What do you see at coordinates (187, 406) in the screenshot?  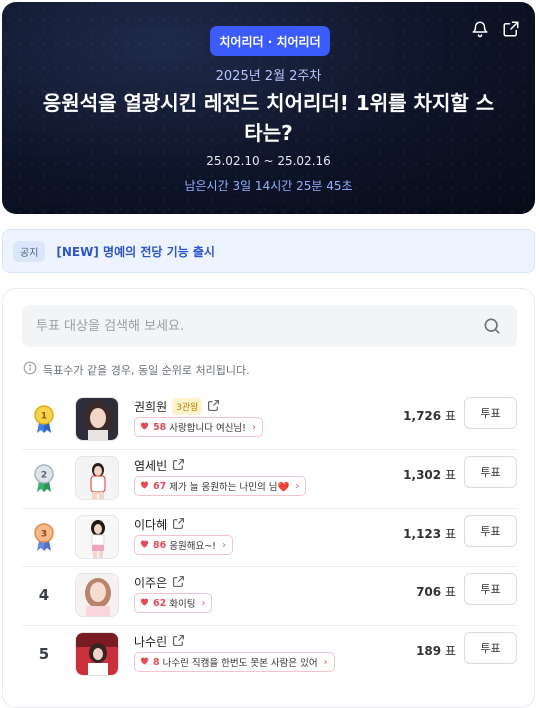 I see `title-badge: 3관왕` at bounding box center [187, 406].